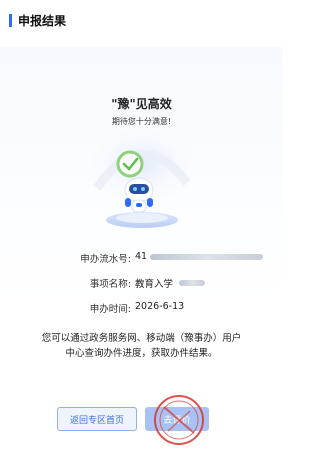  What do you see at coordinates (154, 284) in the screenshot?
I see `item-value: 教育入学` at bounding box center [154, 284].